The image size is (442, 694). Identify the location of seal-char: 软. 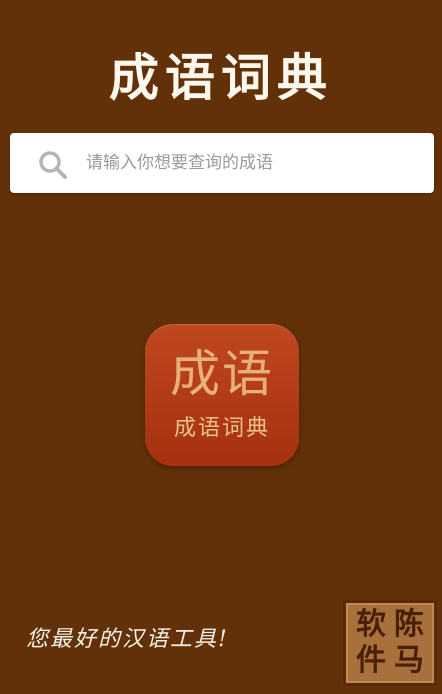
(371, 624).